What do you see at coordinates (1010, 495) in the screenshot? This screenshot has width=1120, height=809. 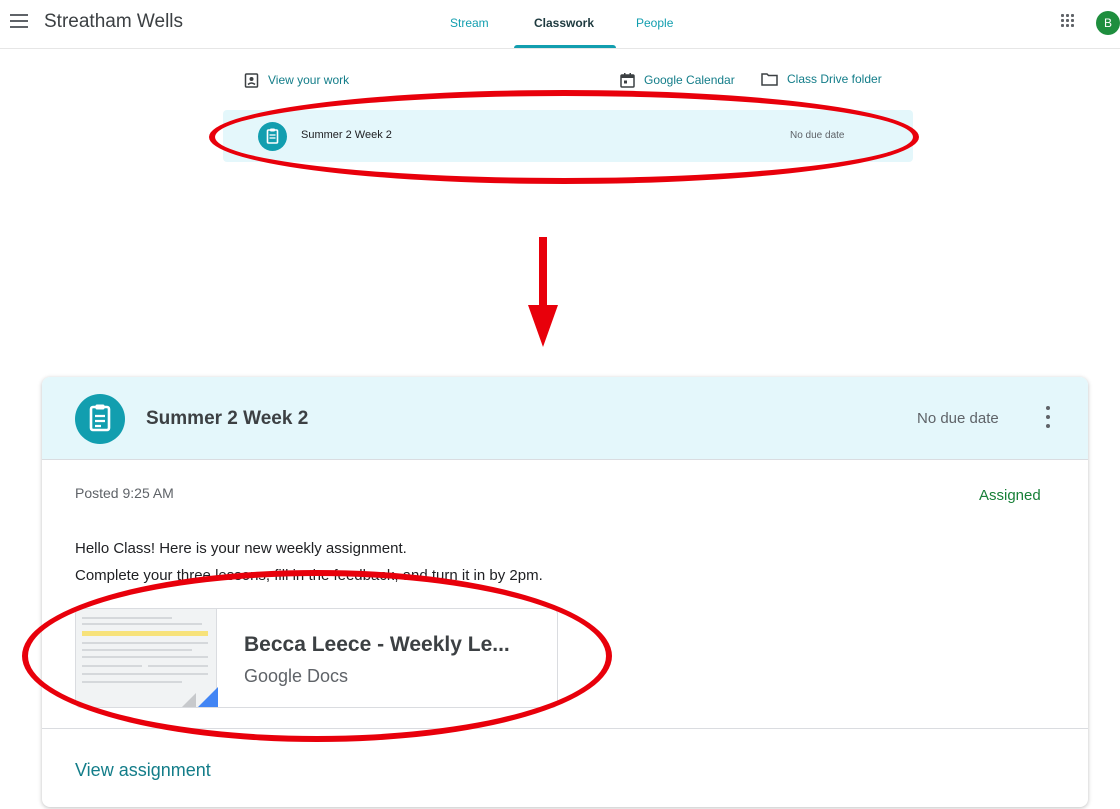 I see `status-badge: Assigned` at bounding box center [1010, 495].